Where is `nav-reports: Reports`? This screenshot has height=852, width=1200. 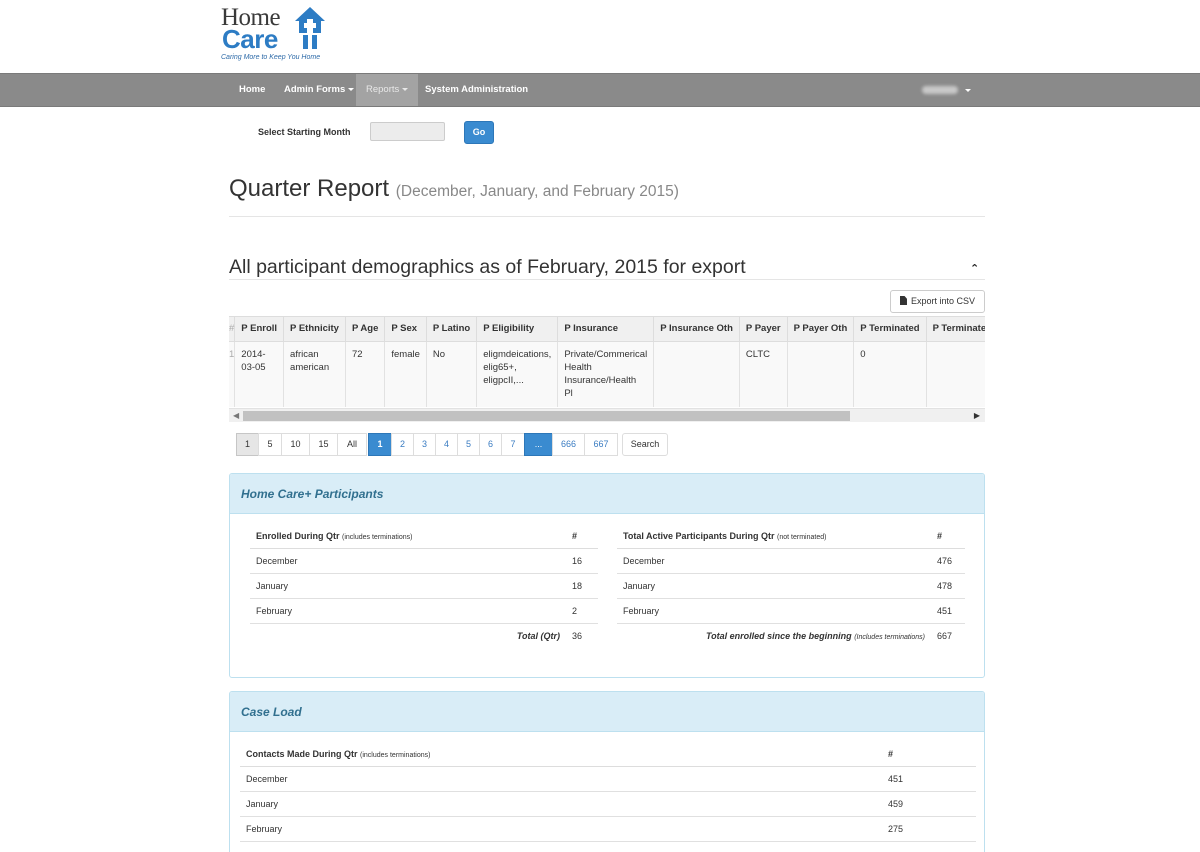
nav-reports: Reports is located at coordinates (387, 90).